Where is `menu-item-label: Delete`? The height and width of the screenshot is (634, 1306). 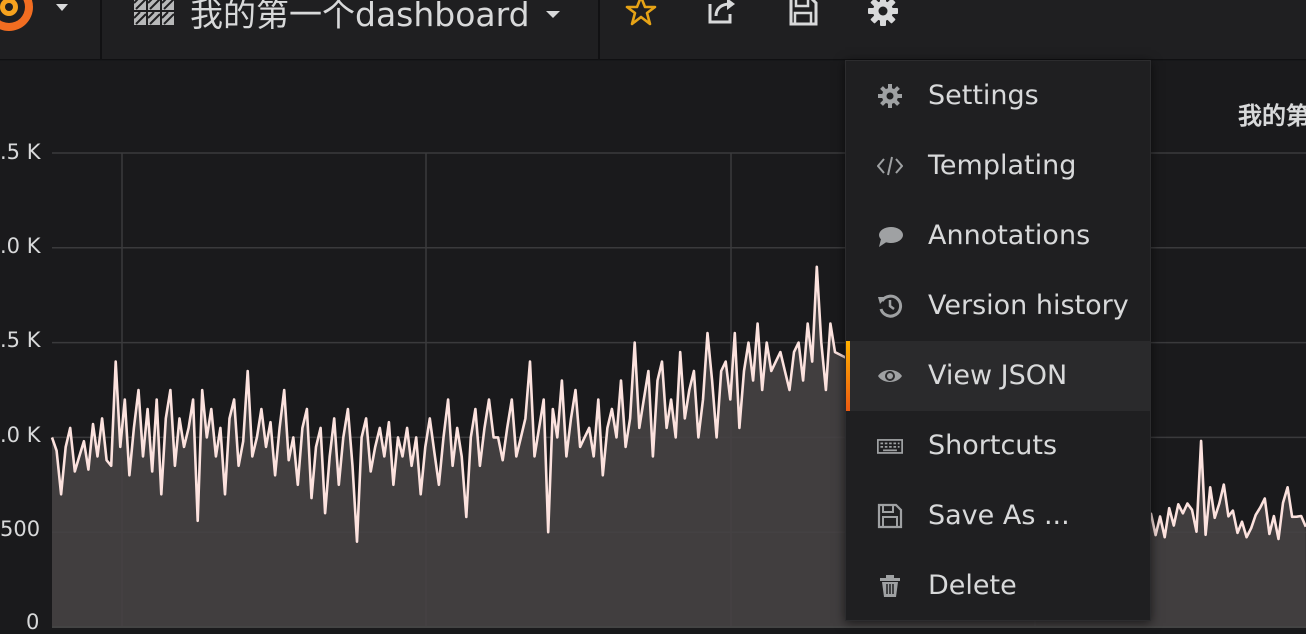
menu-item-label: Delete is located at coordinates (972, 585).